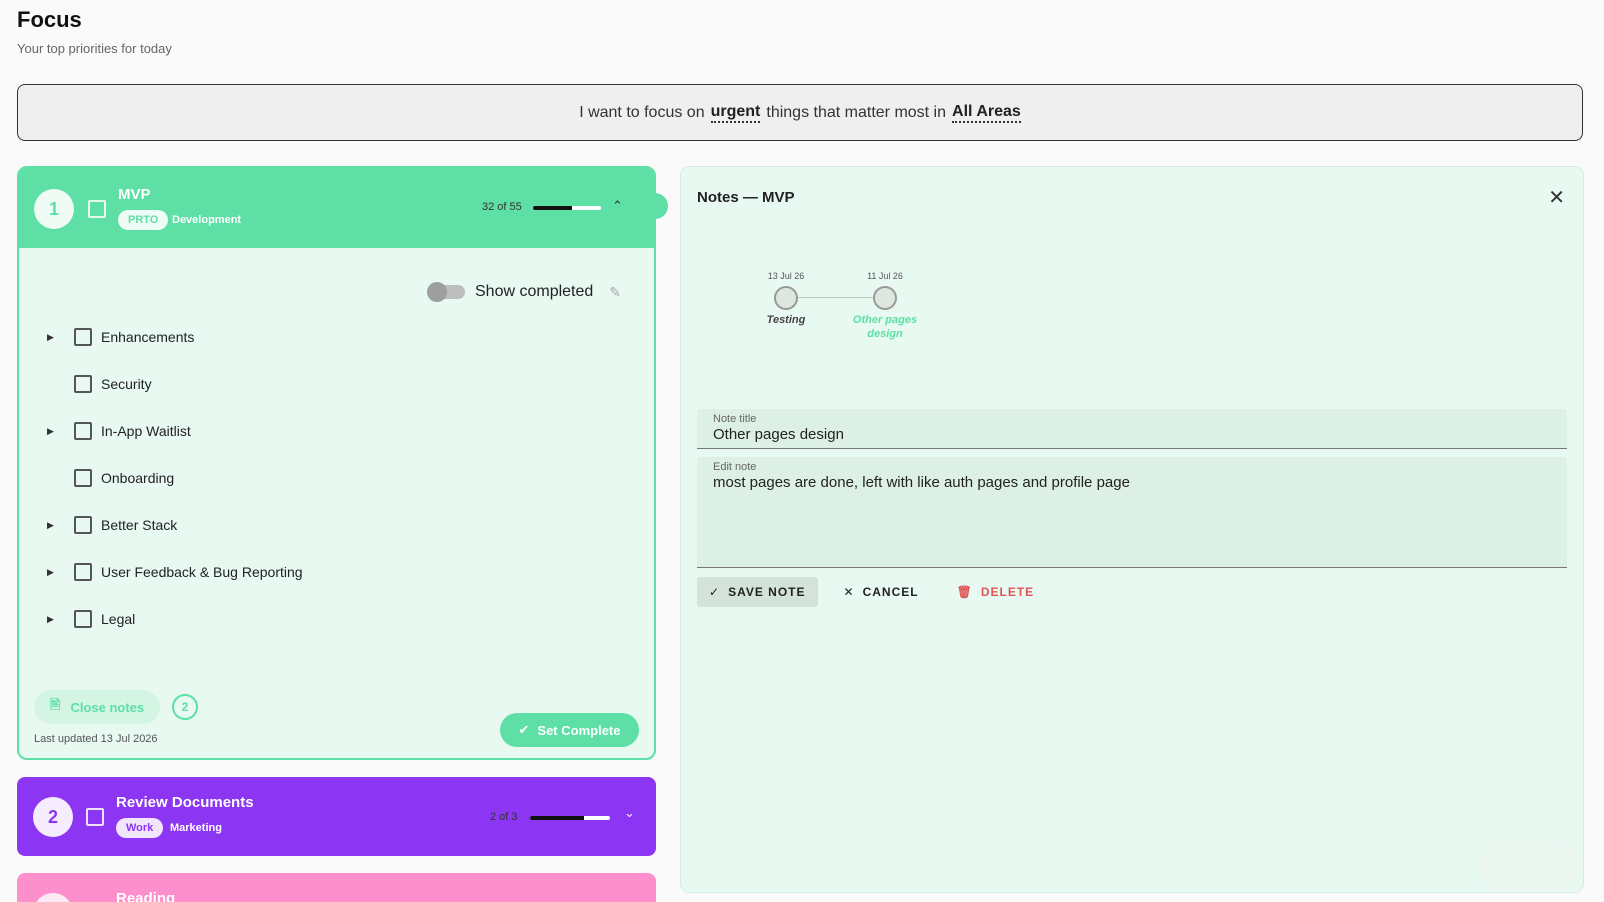  I want to click on task-label: User Feedback & Bug Reporting, so click(202, 572).